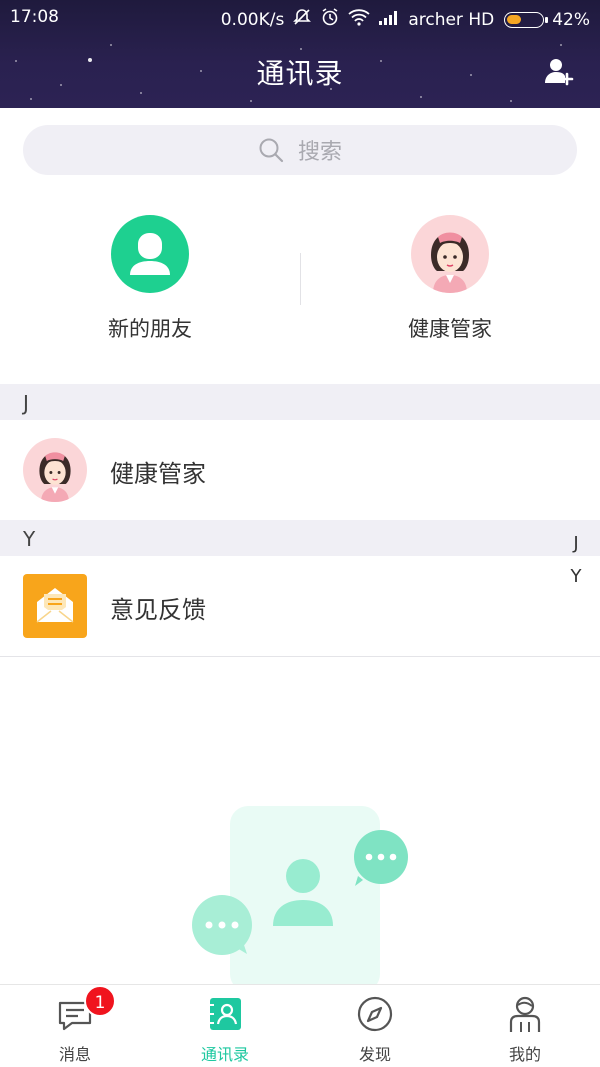 Image resolution: width=600 pixels, height=1067 pixels. I want to click on index-letter-j: J, so click(576, 546).